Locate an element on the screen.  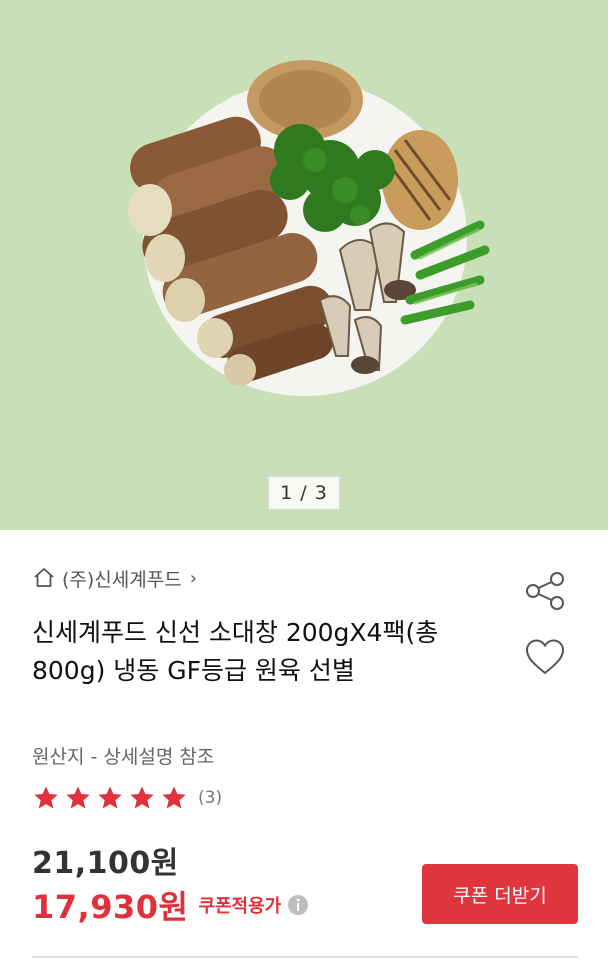
store-link: (주)신세계푸드 › is located at coordinates (114, 578).